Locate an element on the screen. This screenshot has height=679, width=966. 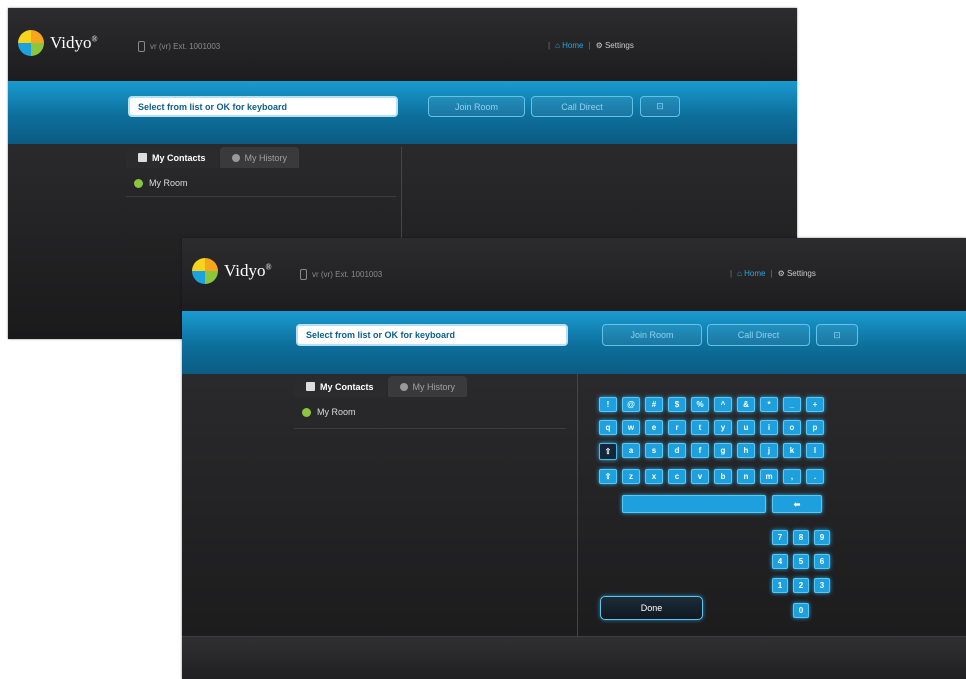
key: a is located at coordinates (631, 450).